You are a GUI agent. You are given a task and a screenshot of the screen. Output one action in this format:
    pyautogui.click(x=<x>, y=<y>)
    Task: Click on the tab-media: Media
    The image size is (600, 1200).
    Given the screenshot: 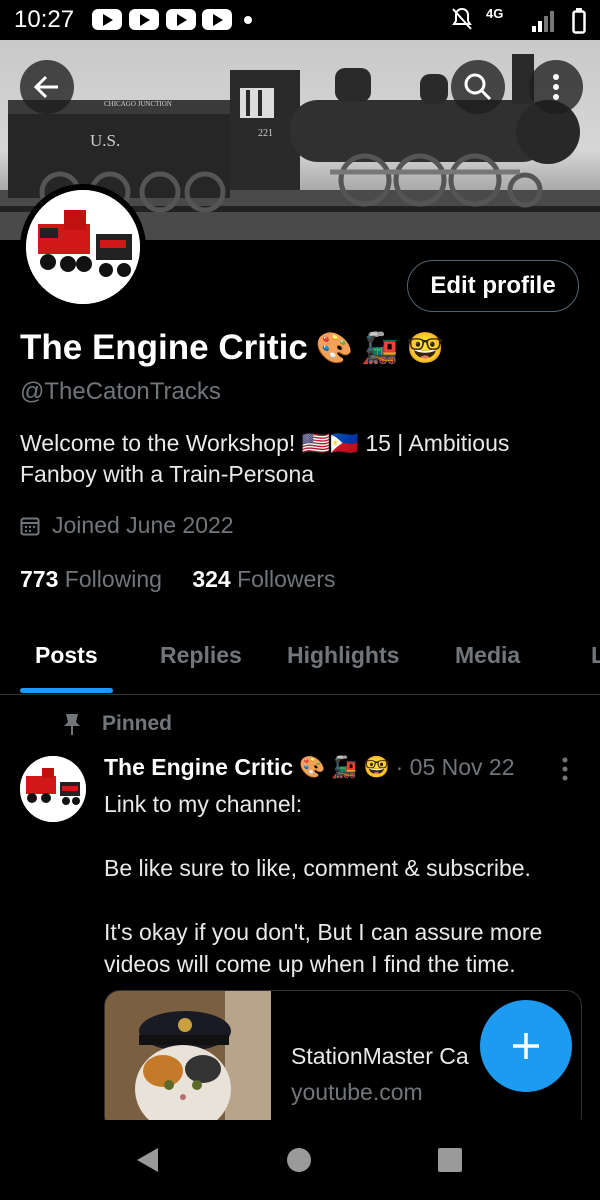 What is the action you would take?
    pyautogui.click(x=487, y=655)
    